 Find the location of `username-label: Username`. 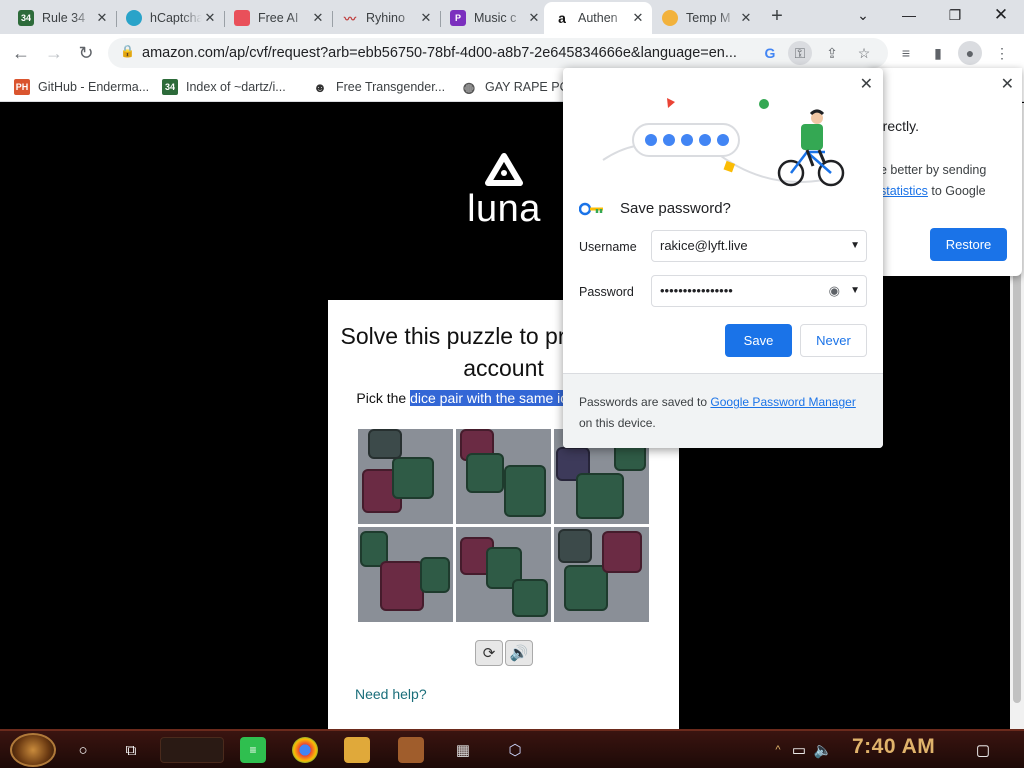

username-label: Username is located at coordinates (608, 247).